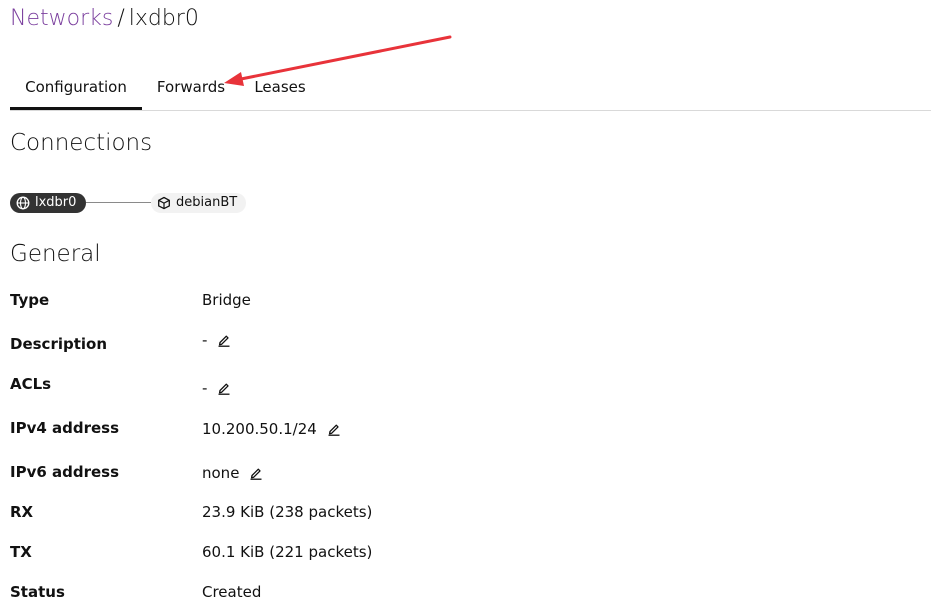 The width and height of the screenshot is (931, 614). Describe the element at coordinates (224, 388) in the screenshot. I see `edit-acls-icon` at that location.